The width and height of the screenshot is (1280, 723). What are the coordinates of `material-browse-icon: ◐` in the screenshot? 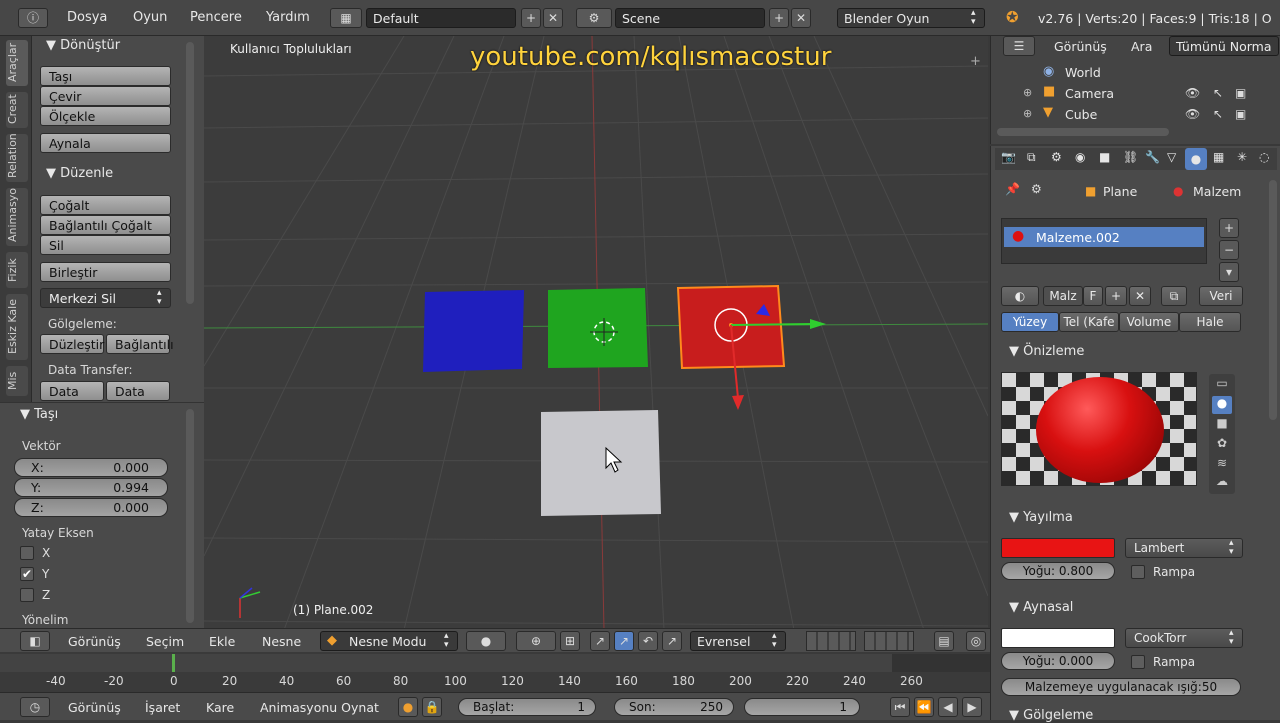 It's located at (1020, 296).